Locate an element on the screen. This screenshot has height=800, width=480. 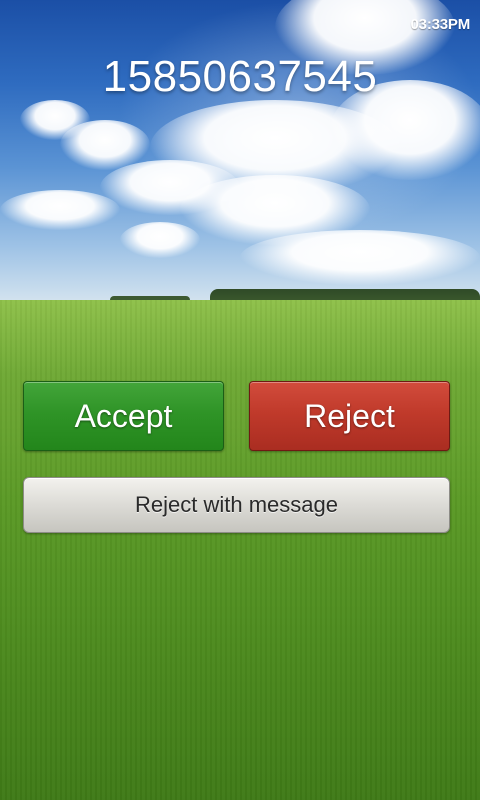
reject-with-message-button: Reject with message is located at coordinates (236, 505).